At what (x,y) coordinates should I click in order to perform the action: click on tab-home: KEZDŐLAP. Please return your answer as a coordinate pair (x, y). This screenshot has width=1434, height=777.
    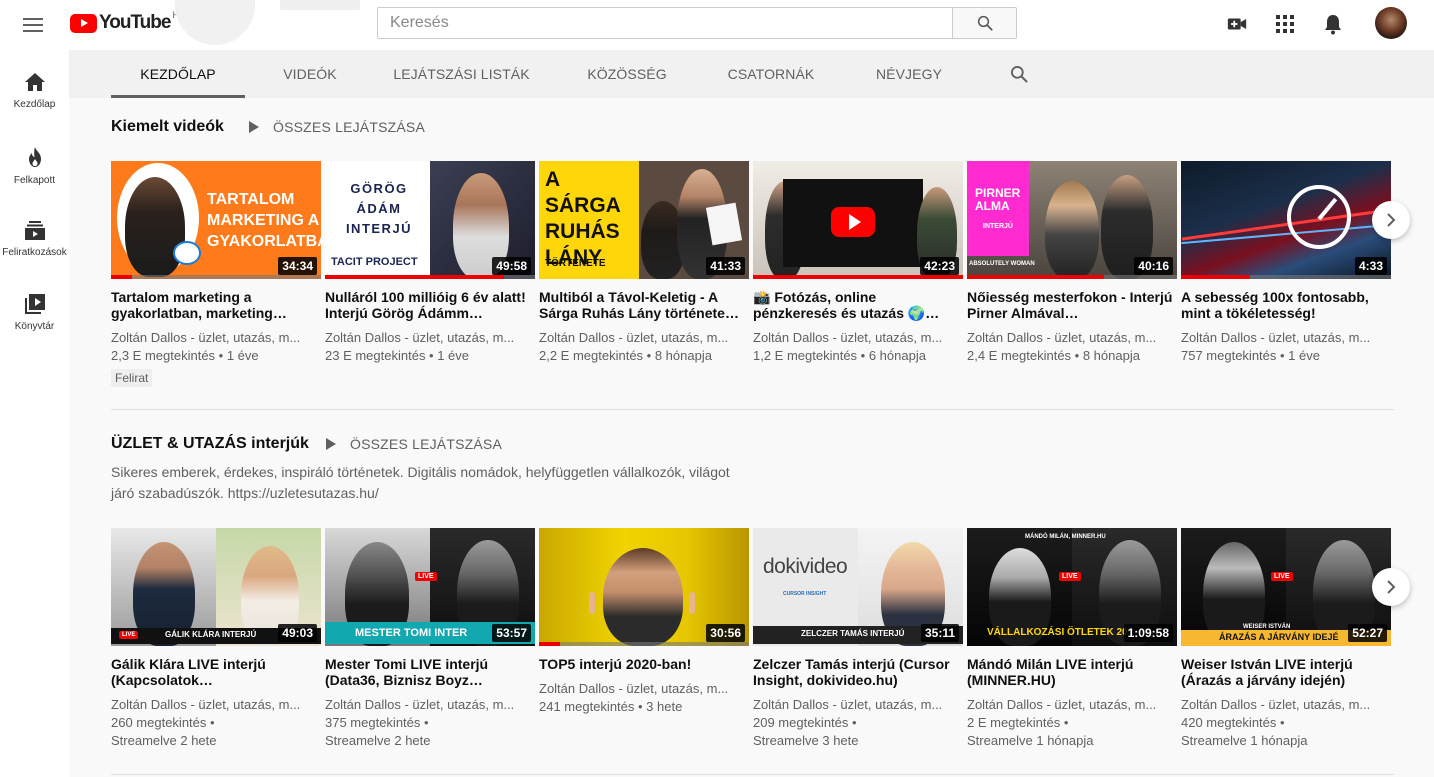
    Looking at the image, I should click on (178, 74).